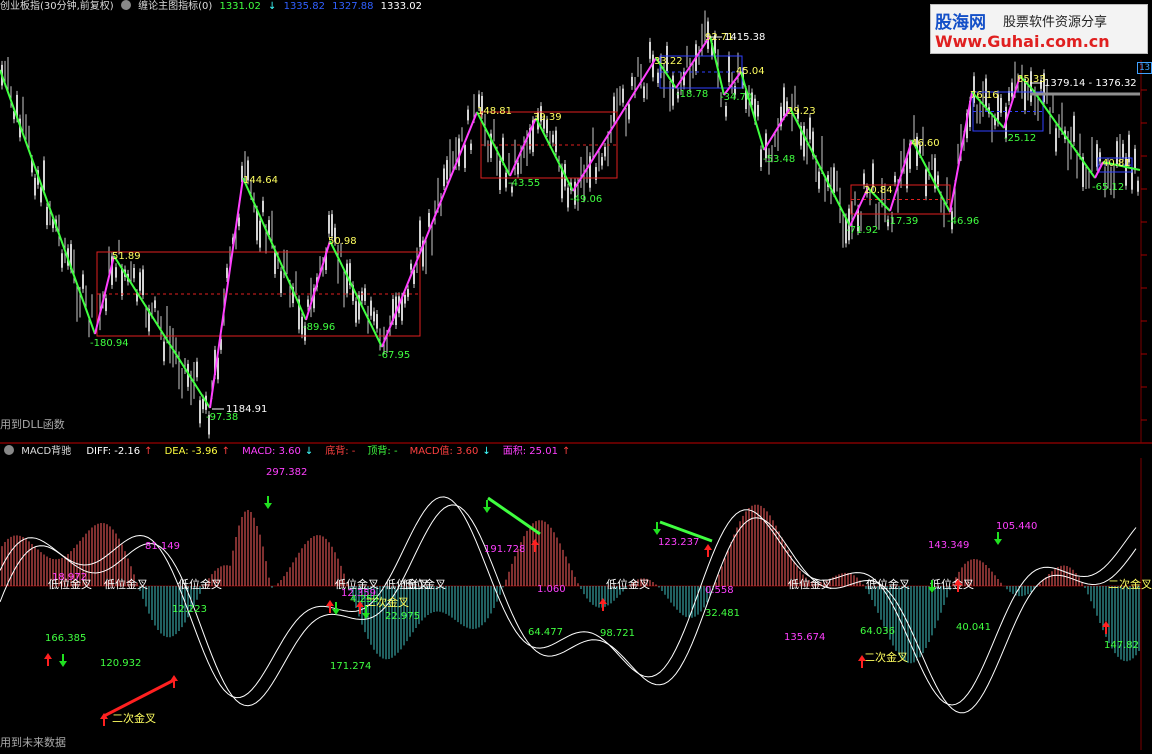 This screenshot has width=1152, height=754. I want to click on peak-label: 33.22, so click(668, 61).